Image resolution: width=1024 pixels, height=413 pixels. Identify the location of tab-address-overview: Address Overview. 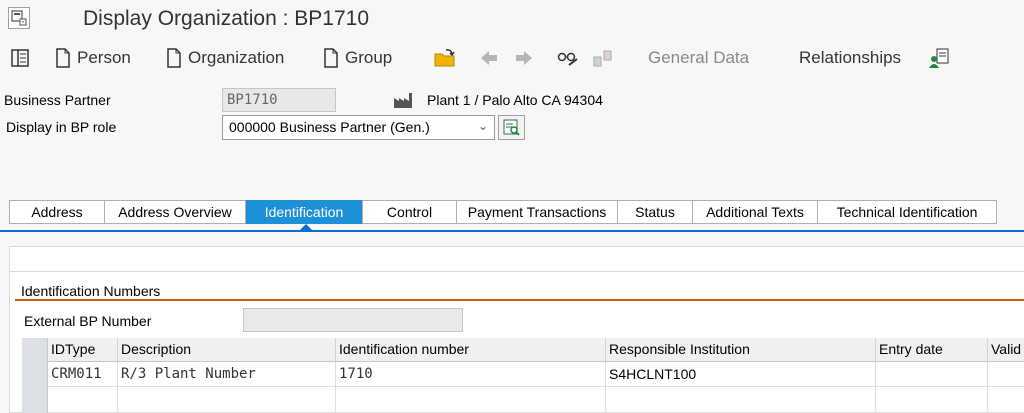
(175, 212).